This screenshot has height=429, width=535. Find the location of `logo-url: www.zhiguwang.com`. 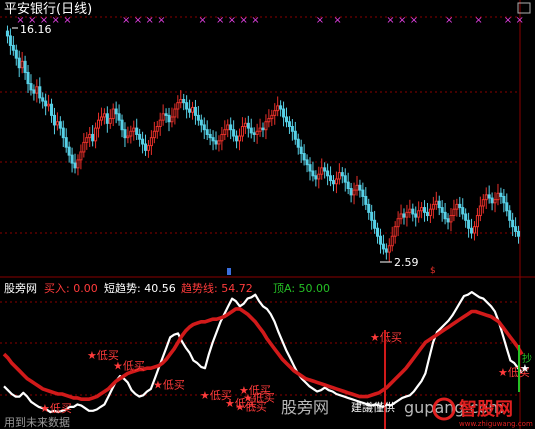

logo-url: www.zhiguwang.com is located at coordinates (496, 424).